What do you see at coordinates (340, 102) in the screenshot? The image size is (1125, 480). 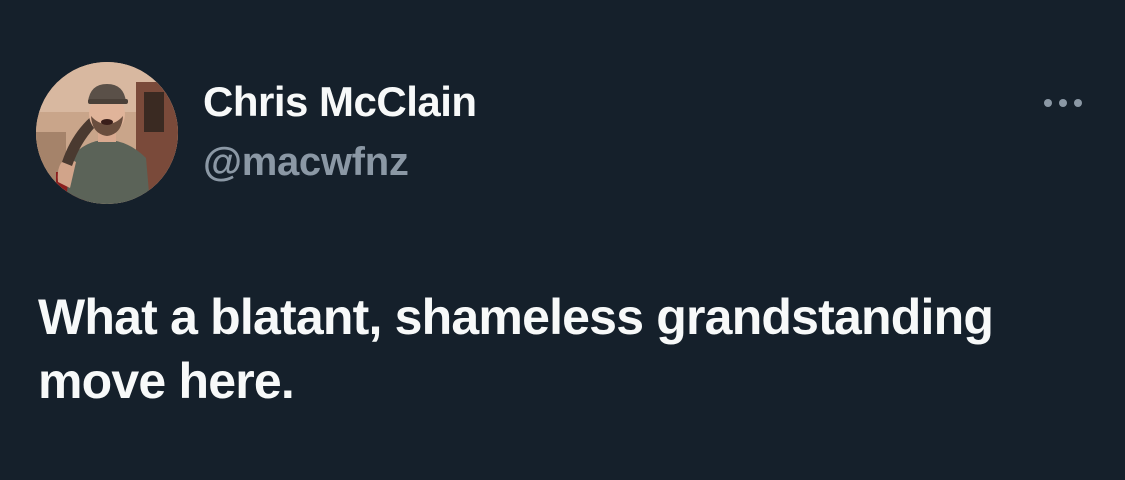 I see `author-display-name: Chris McClain` at bounding box center [340, 102].